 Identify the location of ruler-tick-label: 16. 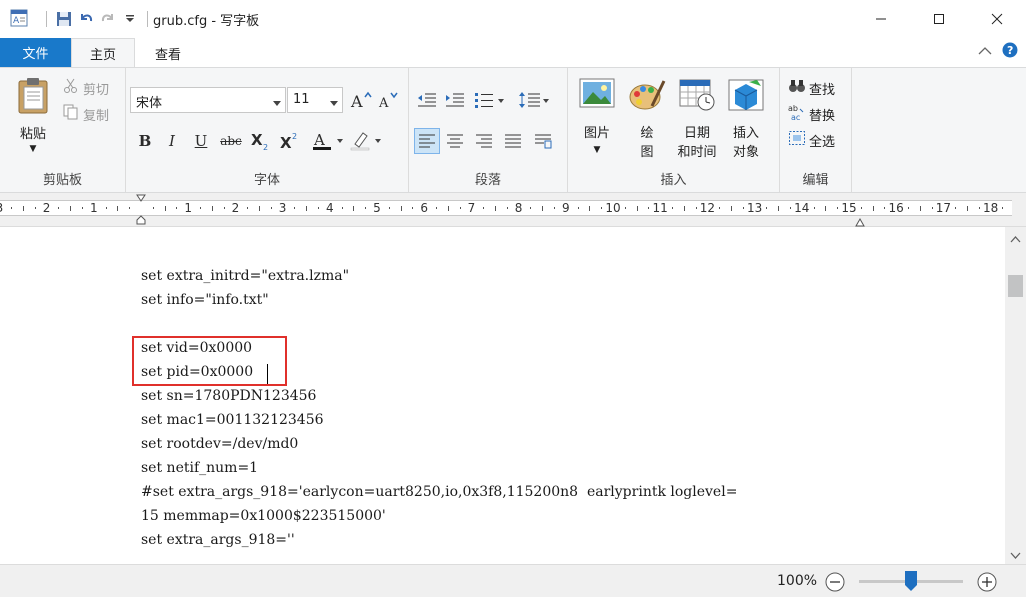
(896, 208).